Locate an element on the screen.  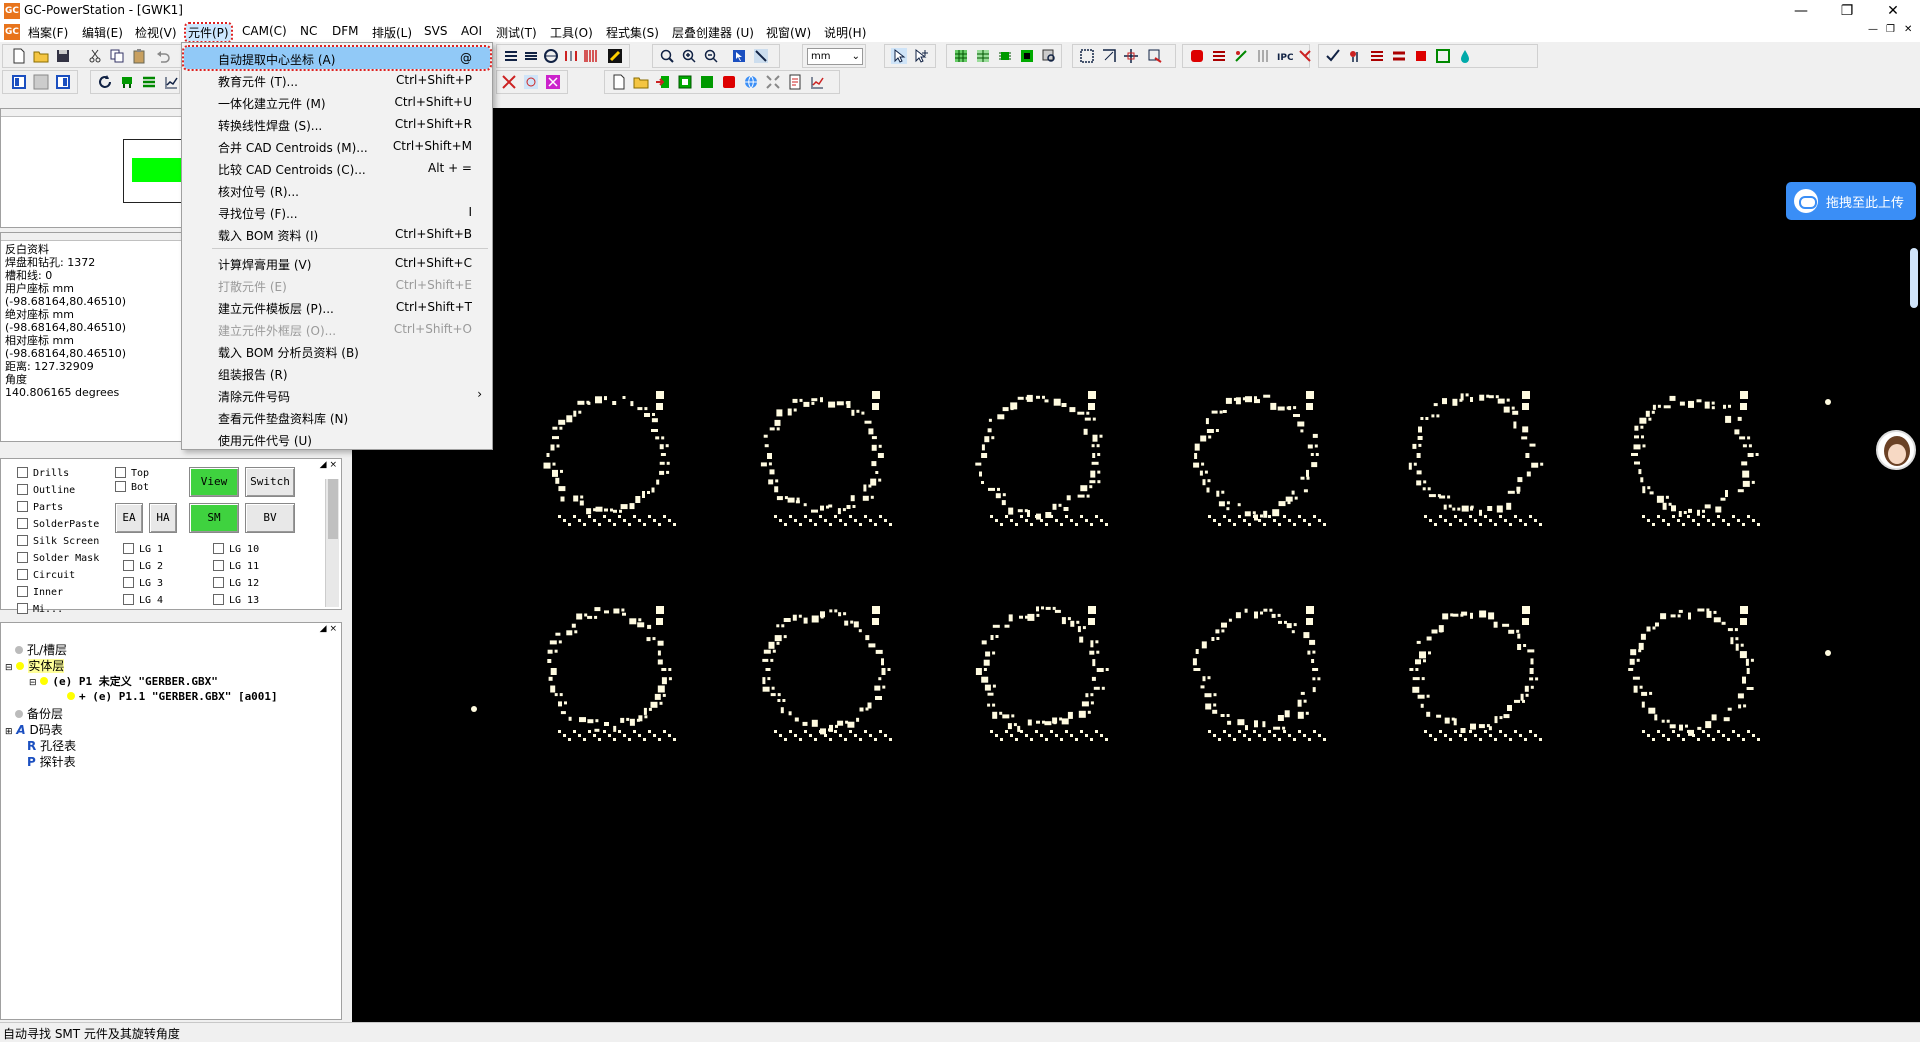
expand-icon is located at coordinates (773, 82).